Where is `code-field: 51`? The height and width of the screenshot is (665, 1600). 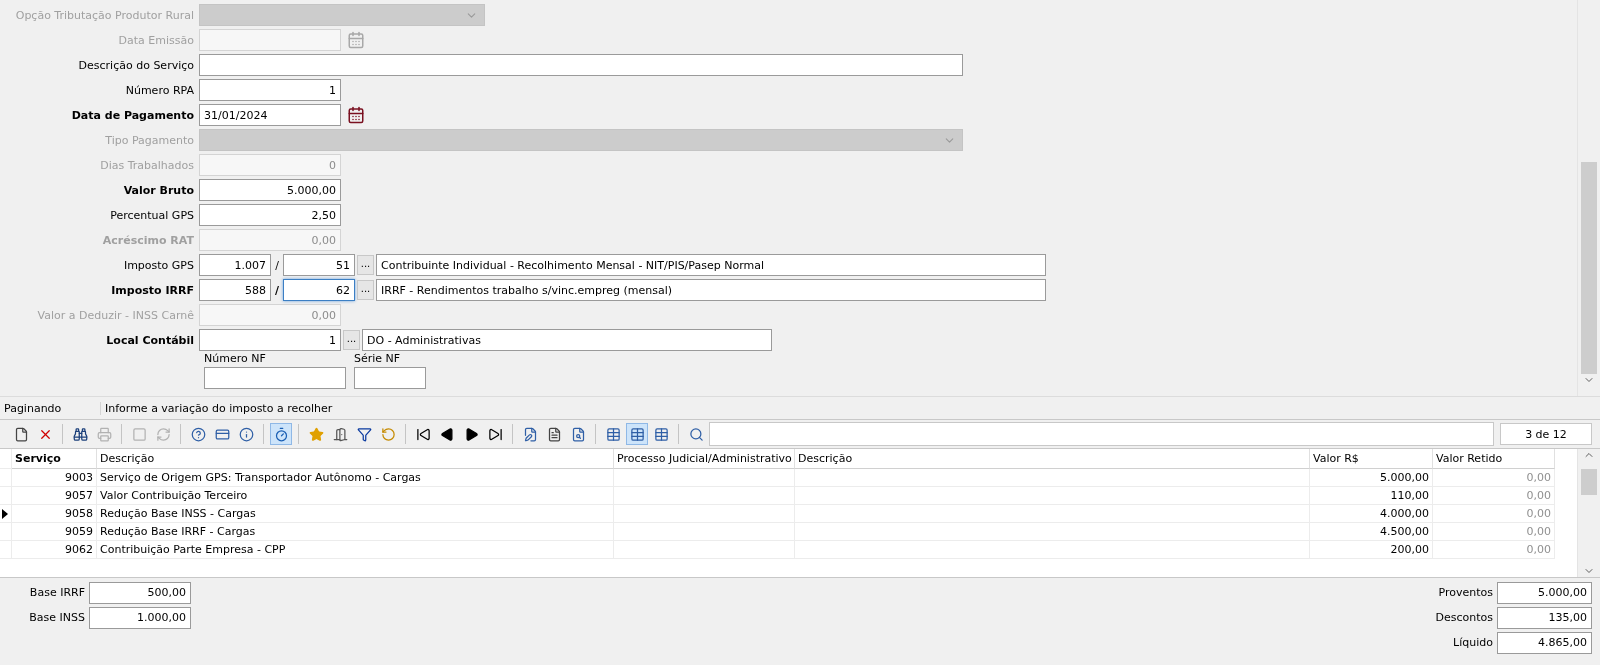 code-field: 51 is located at coordinates (319, 265).